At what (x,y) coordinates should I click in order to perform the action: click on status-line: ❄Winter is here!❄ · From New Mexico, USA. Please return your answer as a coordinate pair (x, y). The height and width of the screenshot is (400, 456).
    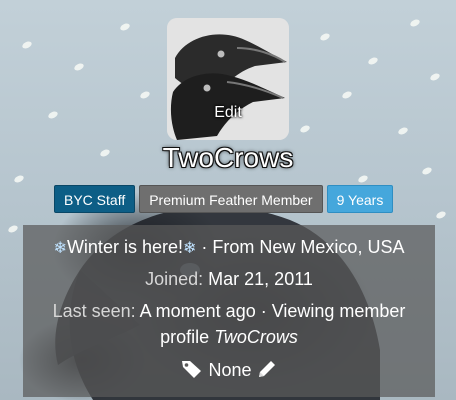
    Looking at the image, I should click on (229, 247).